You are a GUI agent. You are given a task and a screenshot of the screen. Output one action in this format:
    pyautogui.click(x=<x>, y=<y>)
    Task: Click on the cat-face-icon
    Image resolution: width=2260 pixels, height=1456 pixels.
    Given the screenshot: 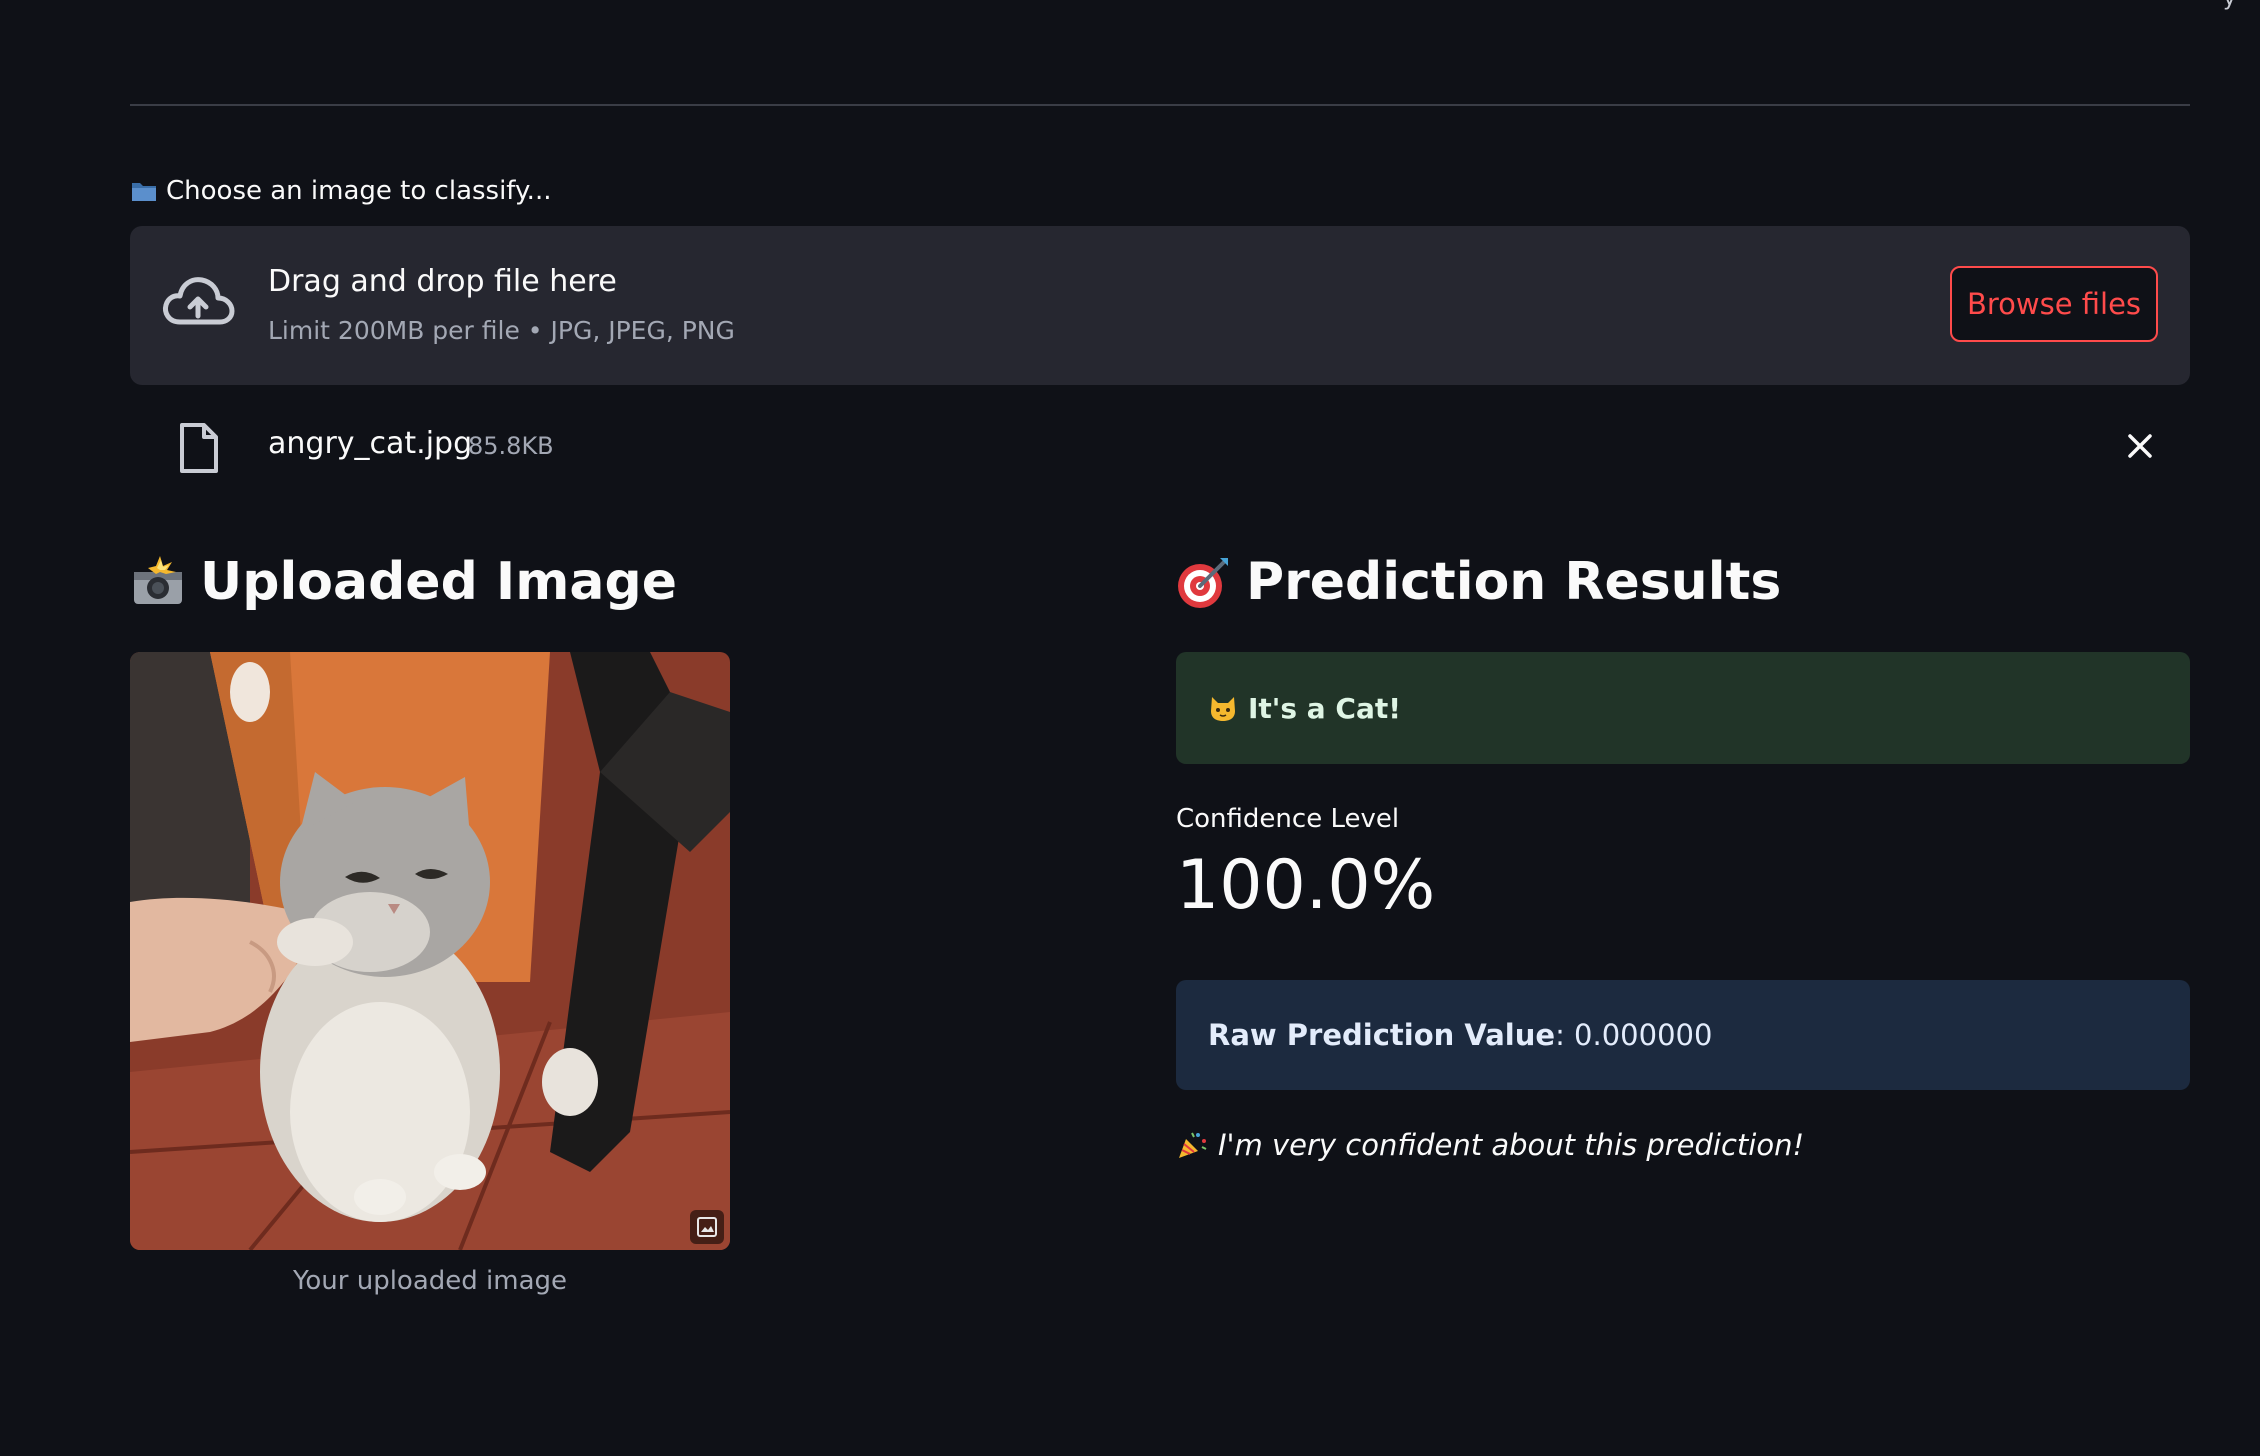 What is the action you would take?
    pyautogui.click(x=1223, y=709)
    